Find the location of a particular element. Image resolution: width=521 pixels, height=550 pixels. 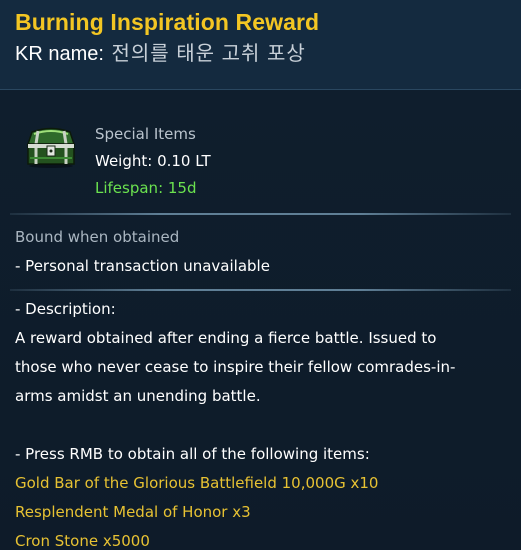

transaction-text: - Personal transaction unavailable is located at coordinates (142, 266).